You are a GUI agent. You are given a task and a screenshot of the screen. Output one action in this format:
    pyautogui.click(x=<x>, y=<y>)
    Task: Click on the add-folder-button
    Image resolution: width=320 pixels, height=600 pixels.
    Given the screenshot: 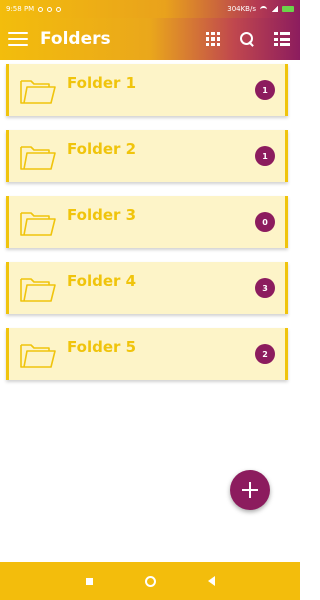 What is the action you would take?
    pyautogui.click(x=250, y=490)
    